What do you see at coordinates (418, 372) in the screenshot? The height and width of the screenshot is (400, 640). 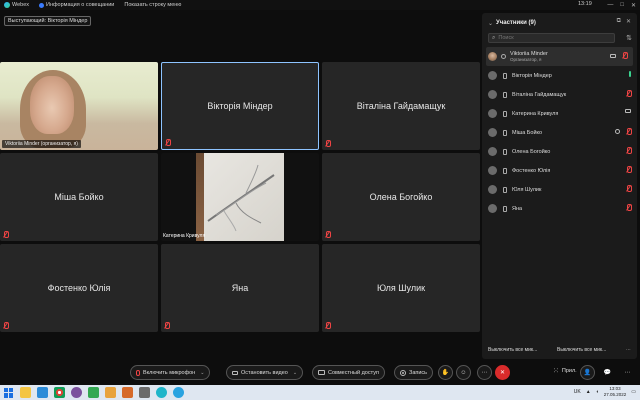 I see `record-label: Запись` at bounding box center [418, 372].